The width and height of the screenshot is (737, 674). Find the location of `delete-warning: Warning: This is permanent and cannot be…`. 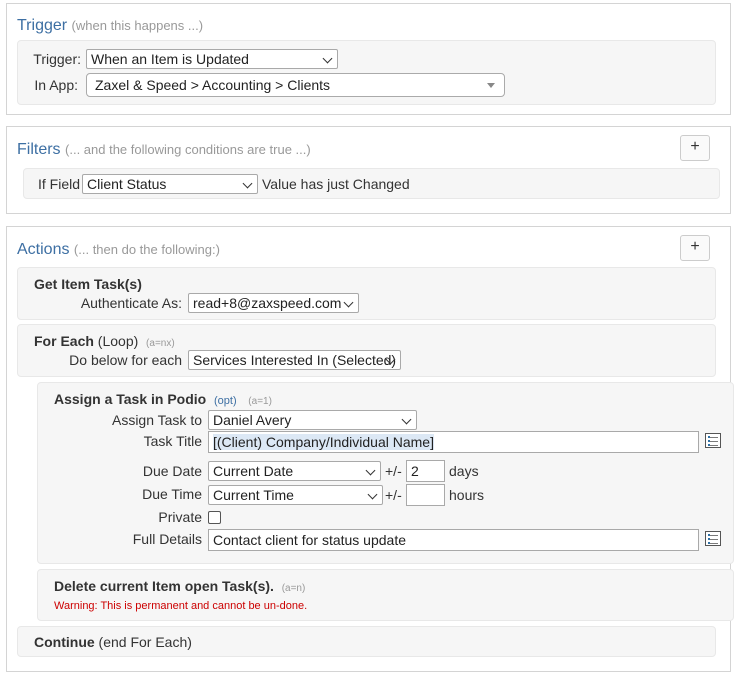

delete-warning: Warning: This is permanent and cannot be… is located at coordinates (181, 606).